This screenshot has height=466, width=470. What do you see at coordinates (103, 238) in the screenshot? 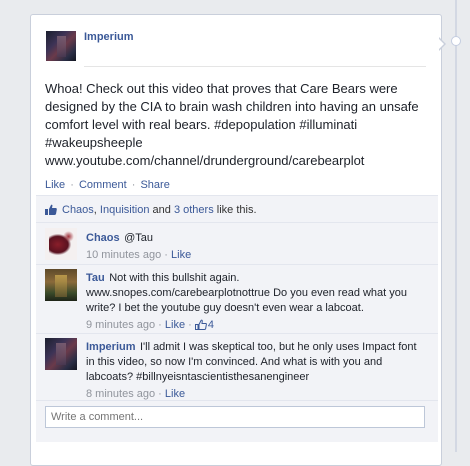
I see `comment-author-link: Chaos` at bounding box center [103, 238].